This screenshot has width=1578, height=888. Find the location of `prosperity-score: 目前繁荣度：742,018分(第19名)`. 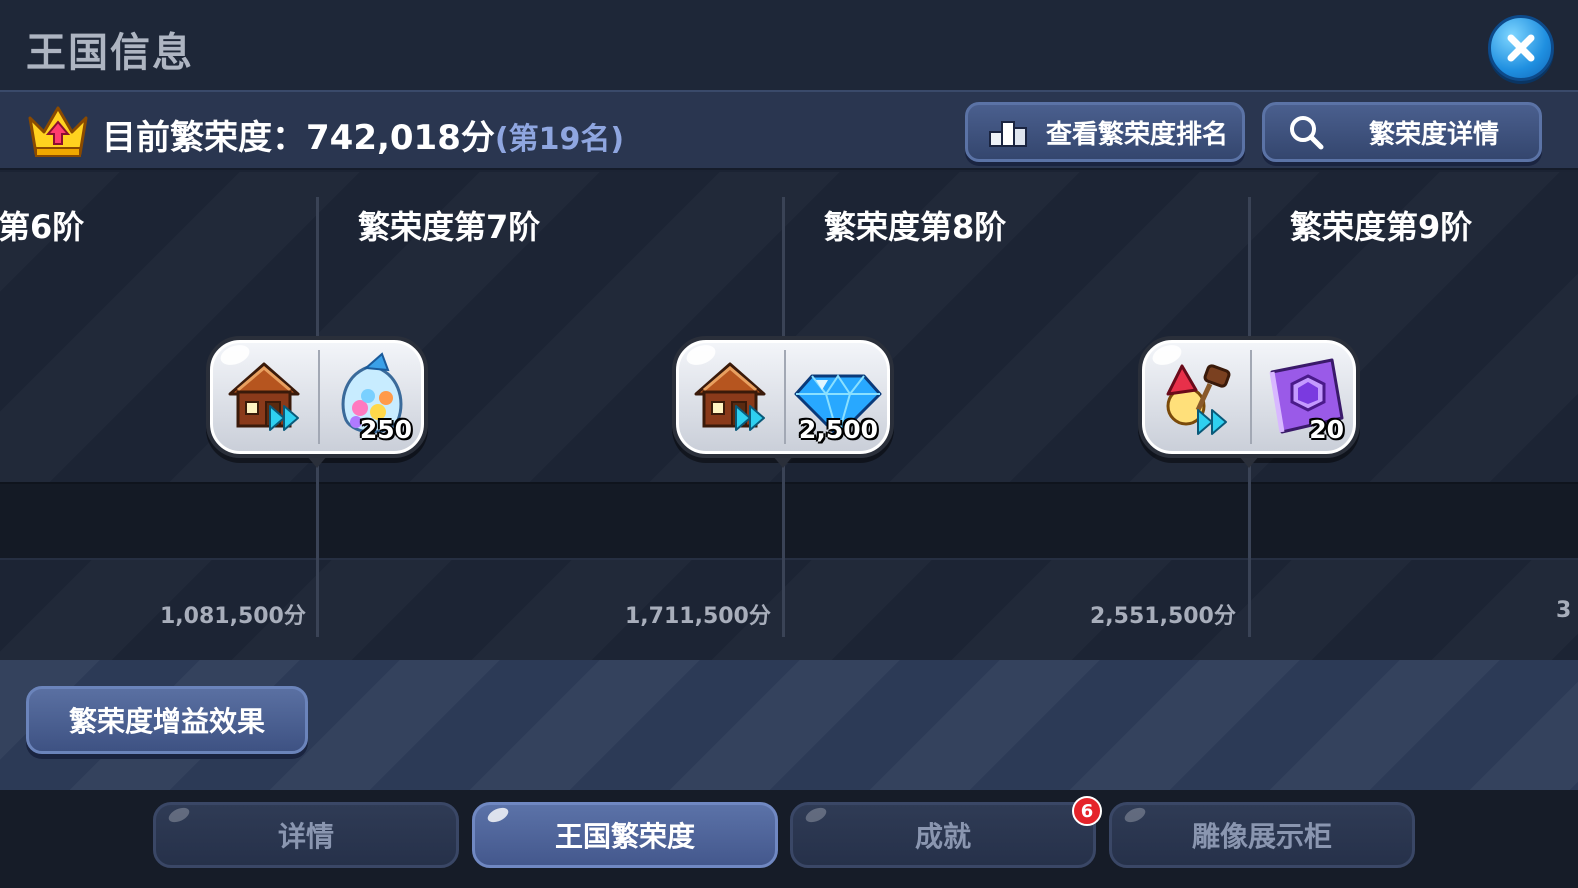

prosperity-score: 目前繁荣度：742,018分(第19名) is located at coordinates (363, 134).